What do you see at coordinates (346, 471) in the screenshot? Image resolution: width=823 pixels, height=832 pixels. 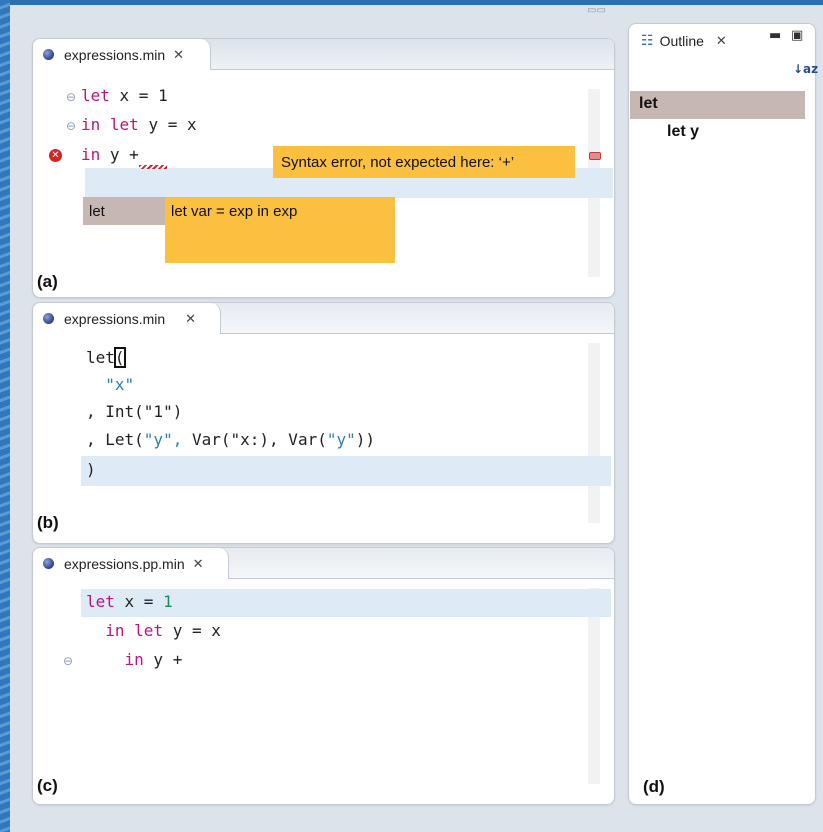 I see `current-line-highlight` at bounding box center [346, 471].